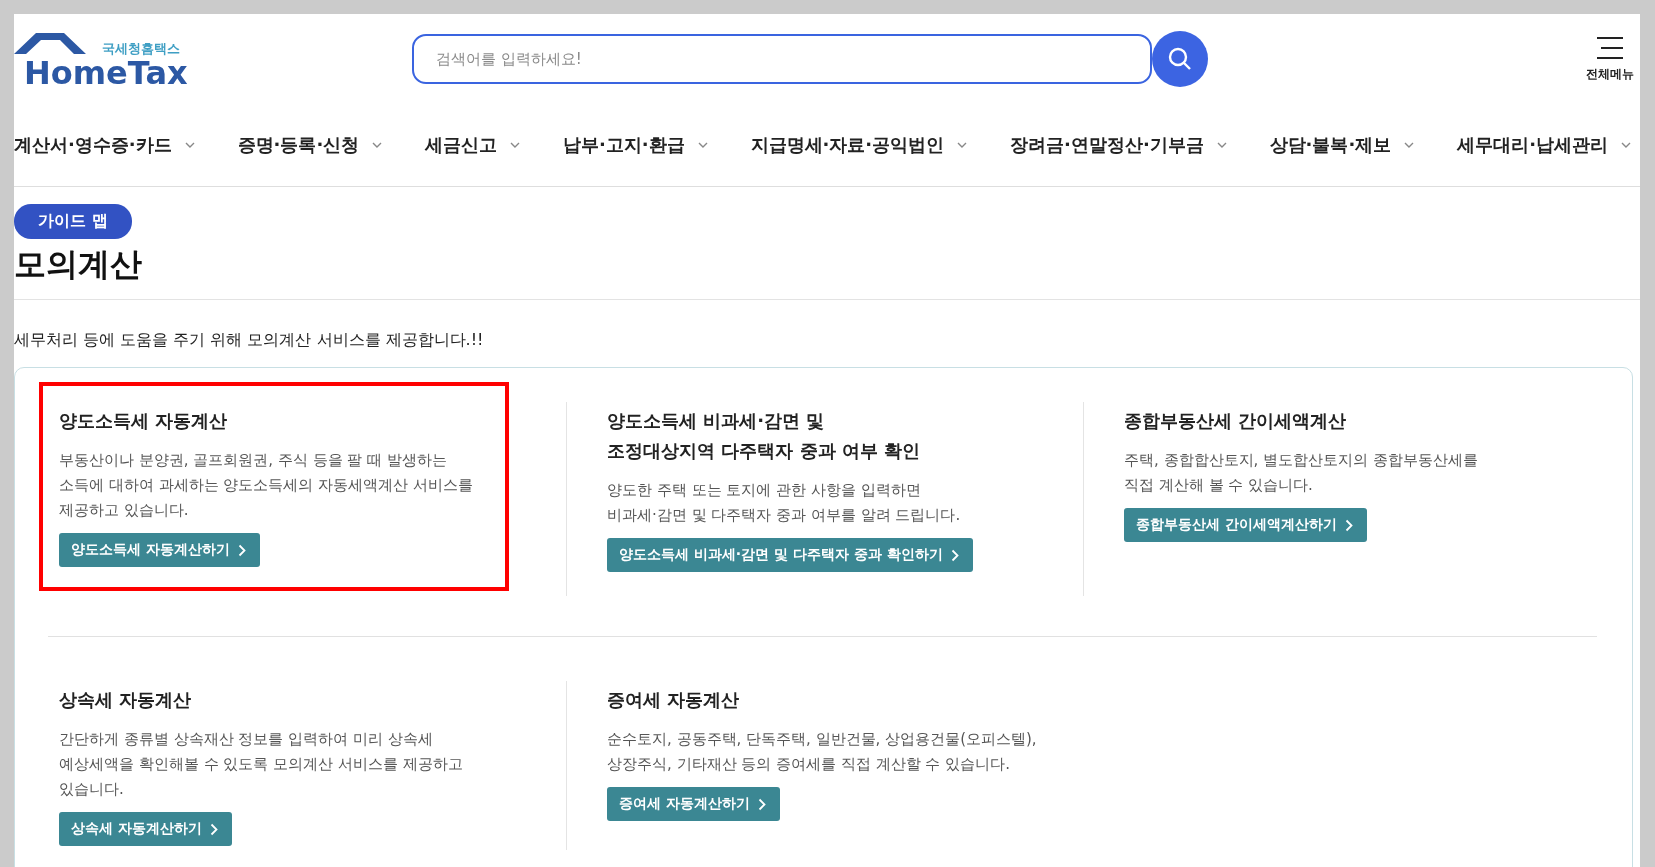  Describe the element at coordinates (827, 271) in the screenshot. I see `page-title: 모의계산` at that location.